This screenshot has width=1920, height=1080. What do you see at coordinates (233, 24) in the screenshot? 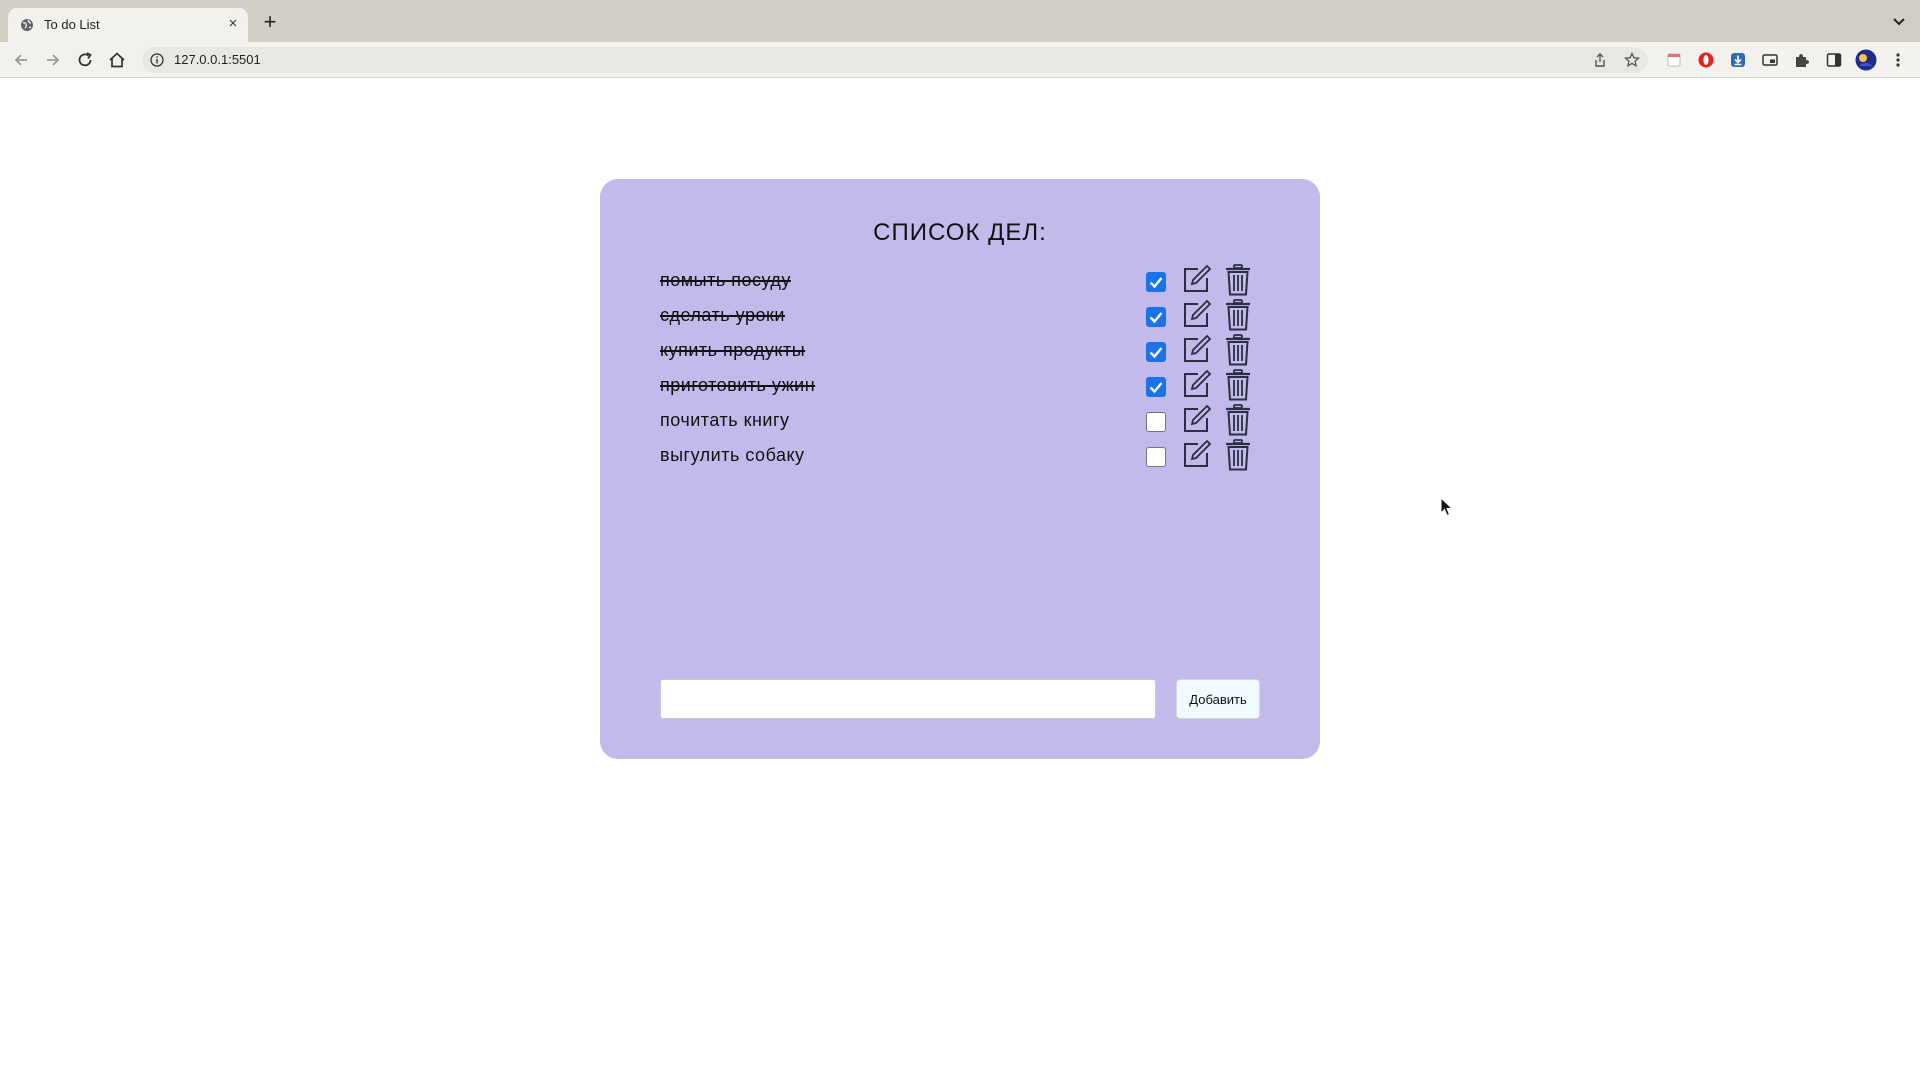
I see `close-tab-icon: ×` at bounding box center [233, 24].